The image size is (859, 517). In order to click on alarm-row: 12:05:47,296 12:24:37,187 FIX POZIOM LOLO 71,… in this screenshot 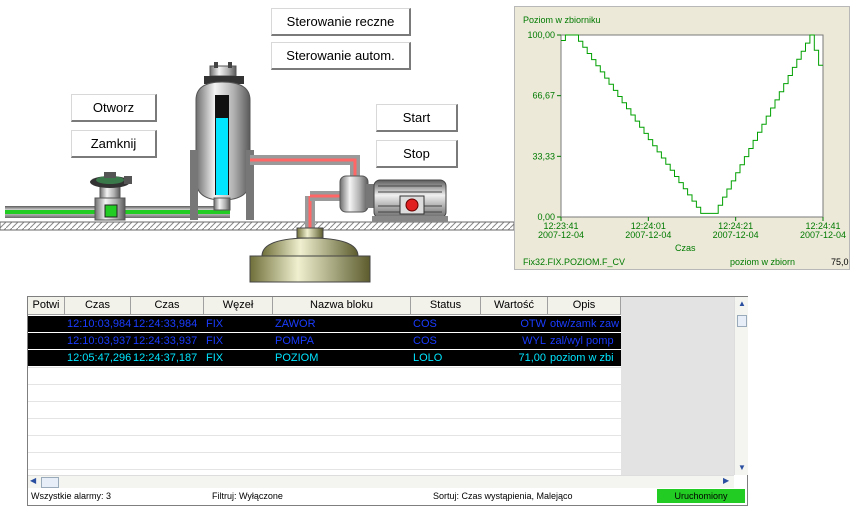, I will do `click(324, 358)`.